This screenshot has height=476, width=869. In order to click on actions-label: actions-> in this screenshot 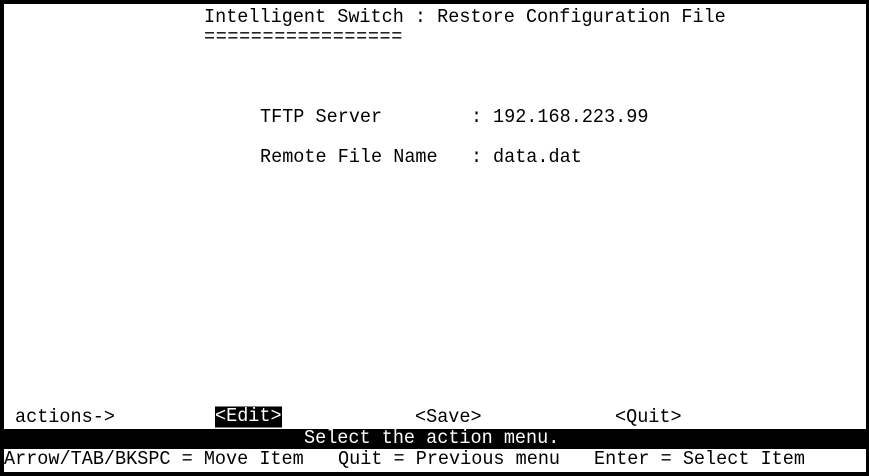, I will do `click(65, 417)`.